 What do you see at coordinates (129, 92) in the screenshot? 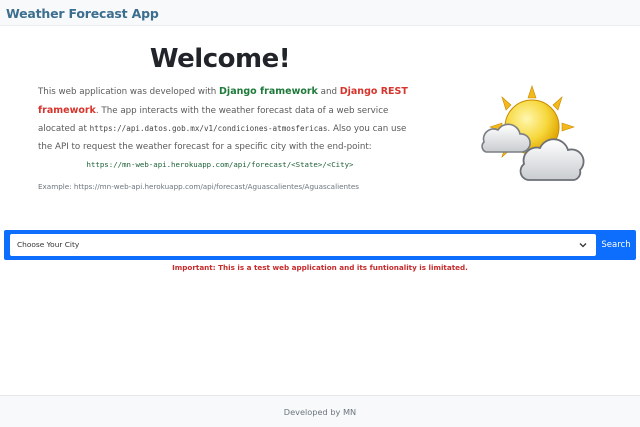
I see `intro-text-1: This web application was developed with` at bounding box center [129, 92].